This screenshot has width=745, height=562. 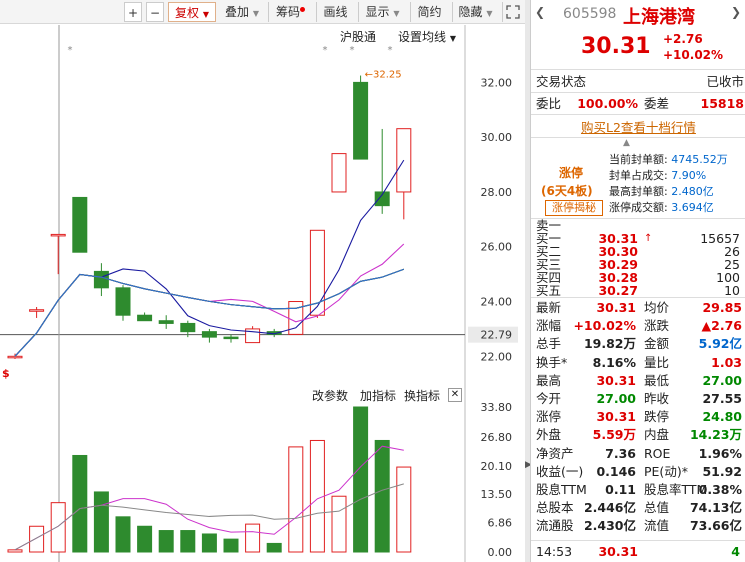 What do you see at coordinates (555, 453) in the screenshot?
I see `stat-label: 净资产` at bounding box center [555, 453].